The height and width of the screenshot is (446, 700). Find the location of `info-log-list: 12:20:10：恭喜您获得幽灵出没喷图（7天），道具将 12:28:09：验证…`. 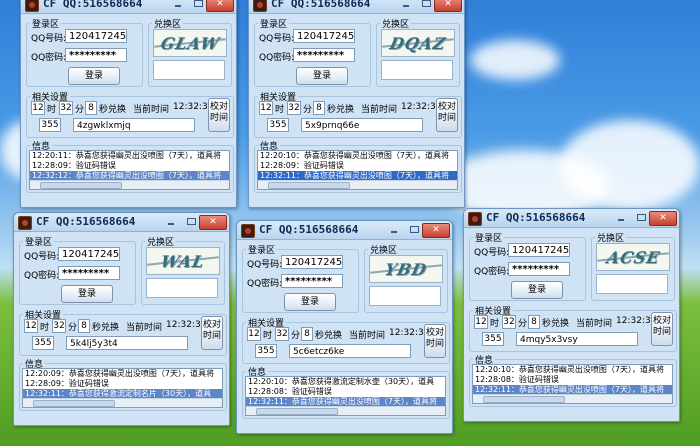

info-log-list: 12:20:10：恭喜您获得幽灵出没喷图（7天），道具将 12:28:09：验证… is located at coordinates (357, 170).